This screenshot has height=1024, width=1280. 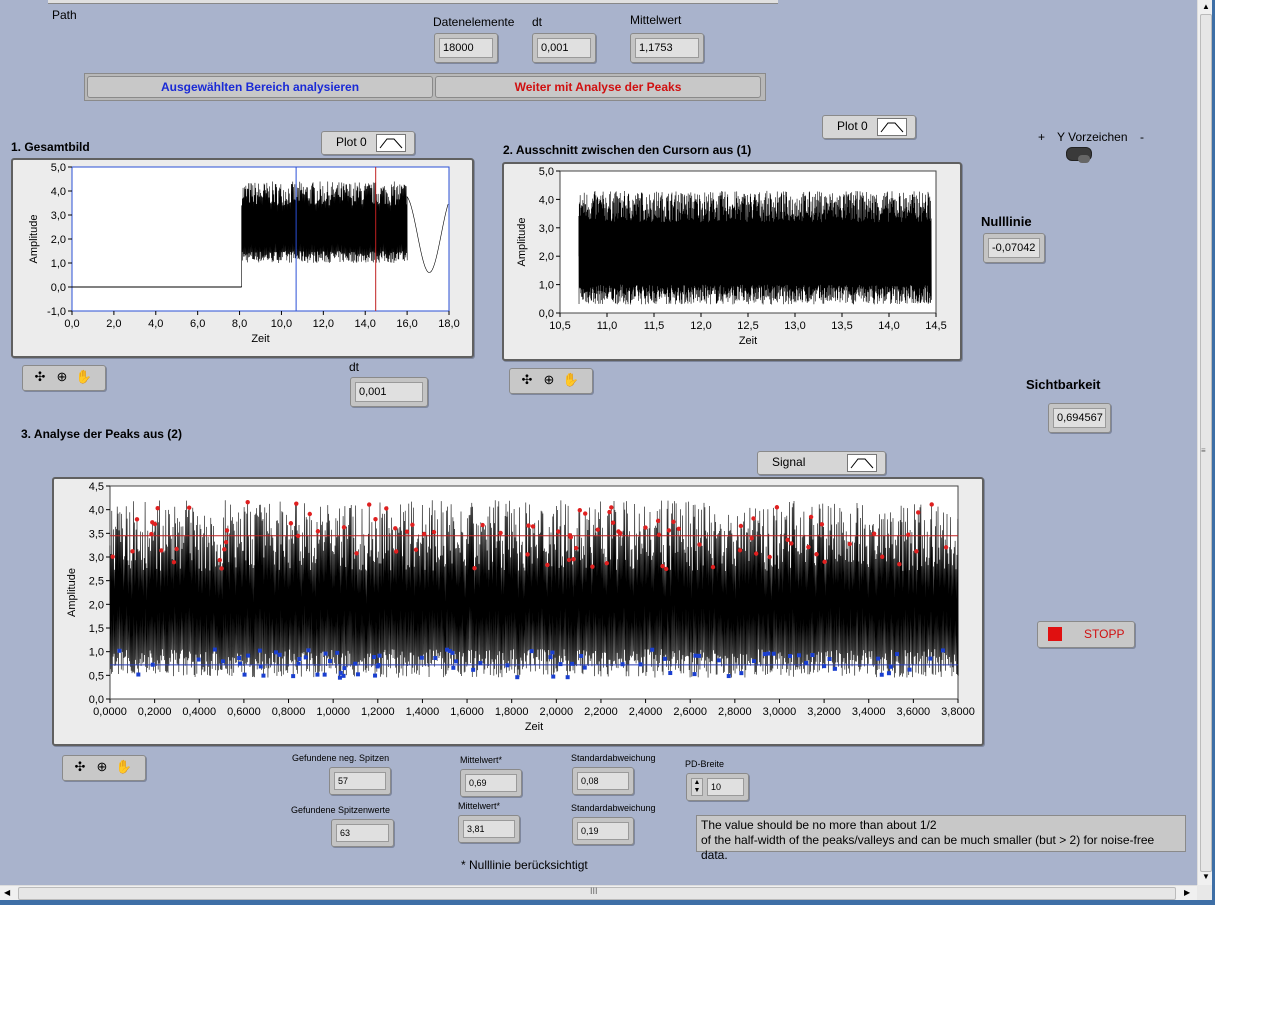 I want to click on x-tick-label: 3,2000, so click(x=824, y=712).